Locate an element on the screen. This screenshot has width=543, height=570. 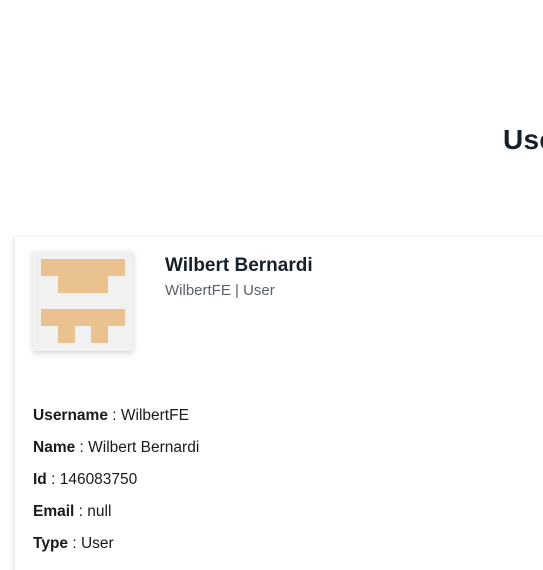
profile-name: Wilbert Bernardi is located at coordinates (239, 265).